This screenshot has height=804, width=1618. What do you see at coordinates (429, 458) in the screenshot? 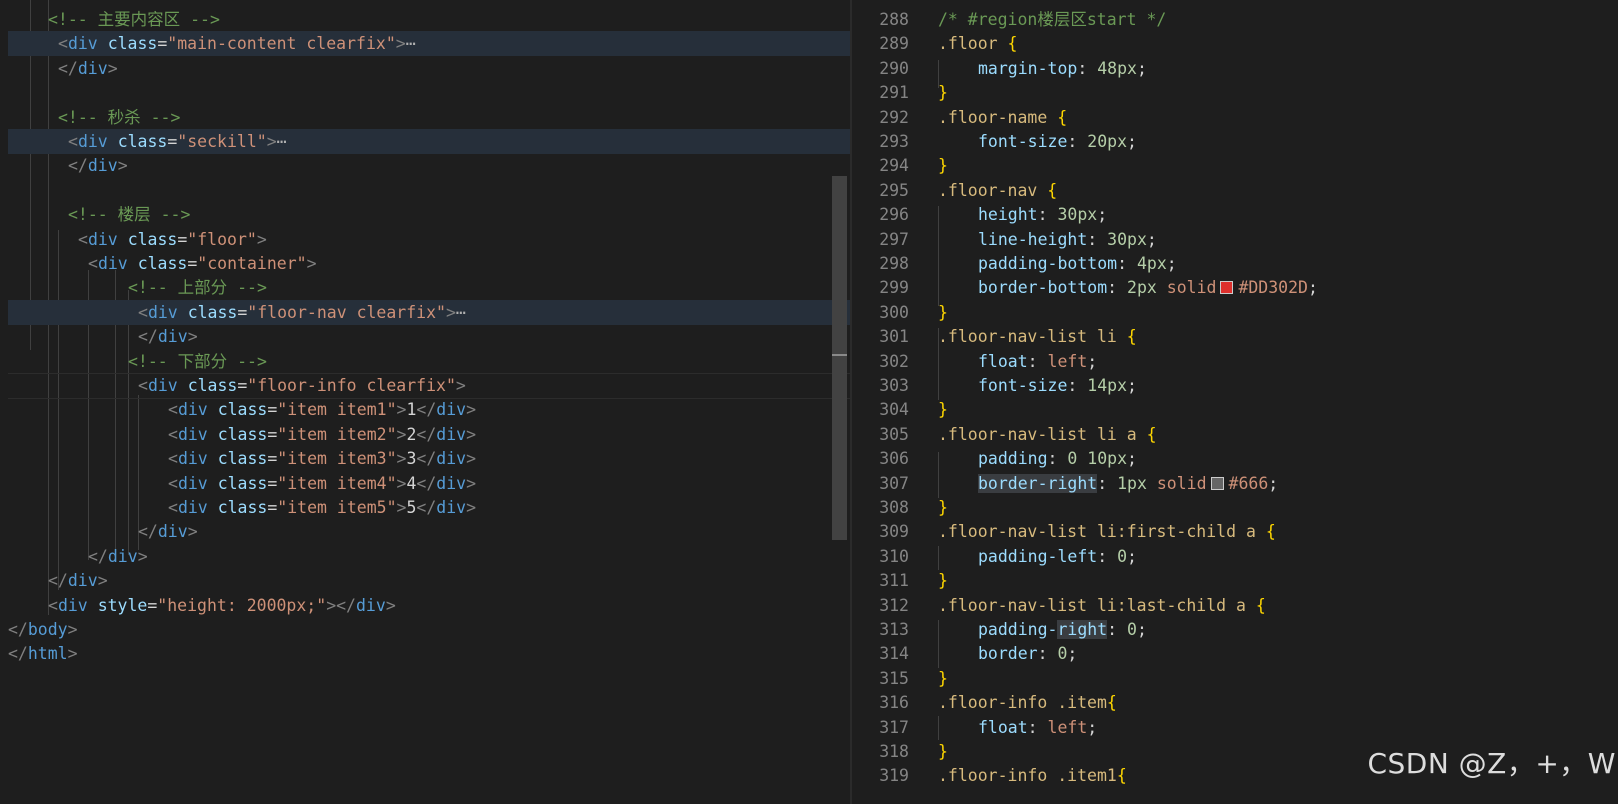
I see `code-line: <div class="item item3">3</div>` at bounding box center [429, 458].